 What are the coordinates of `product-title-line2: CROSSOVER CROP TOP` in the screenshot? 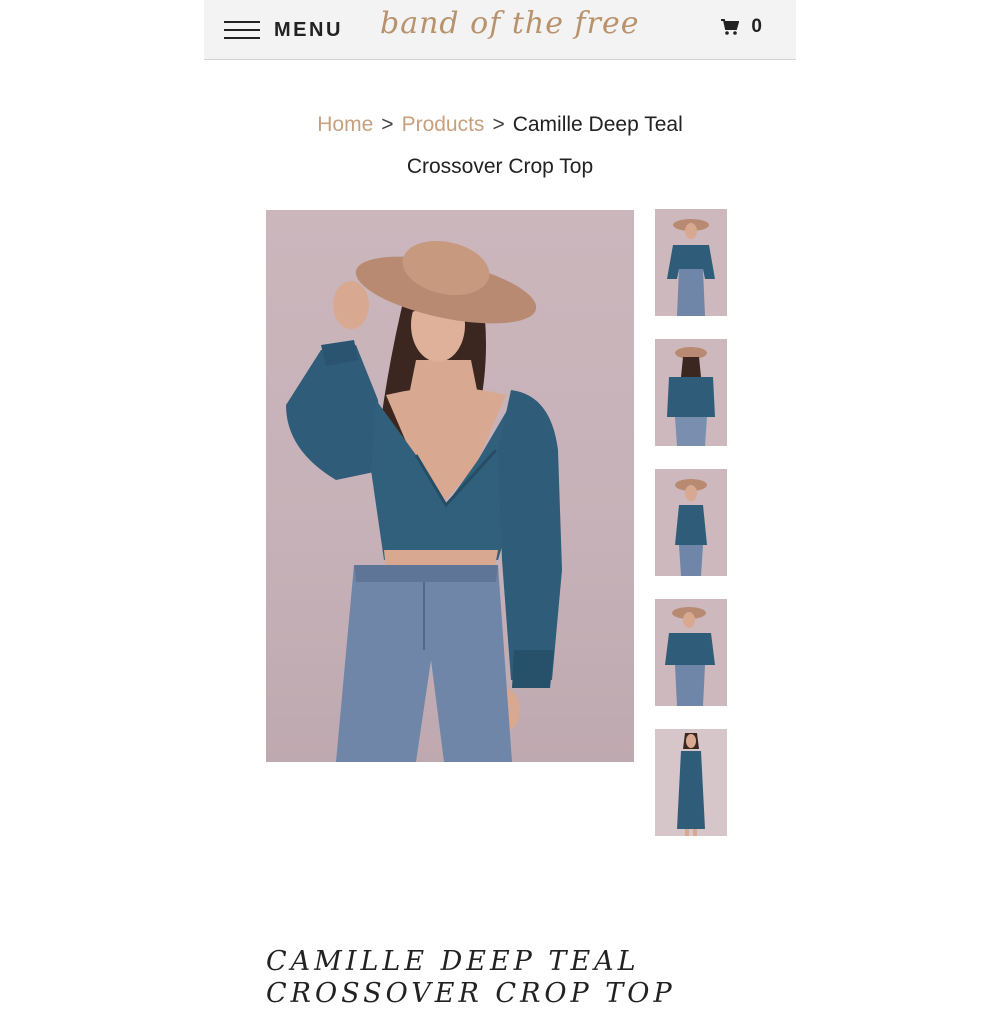 It's located at (471, 993).